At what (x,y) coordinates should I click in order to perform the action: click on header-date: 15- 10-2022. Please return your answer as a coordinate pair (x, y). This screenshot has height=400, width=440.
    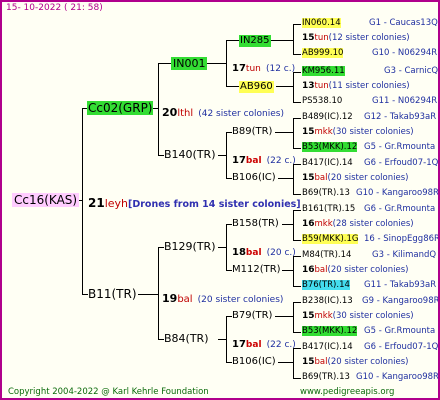
    Looking at the image, I should click on (34, 8).